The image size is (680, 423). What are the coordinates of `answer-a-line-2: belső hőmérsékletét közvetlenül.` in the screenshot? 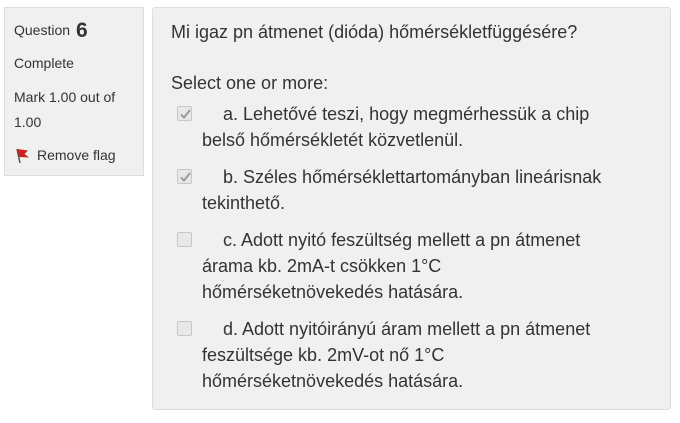 It's located at (333, 140).